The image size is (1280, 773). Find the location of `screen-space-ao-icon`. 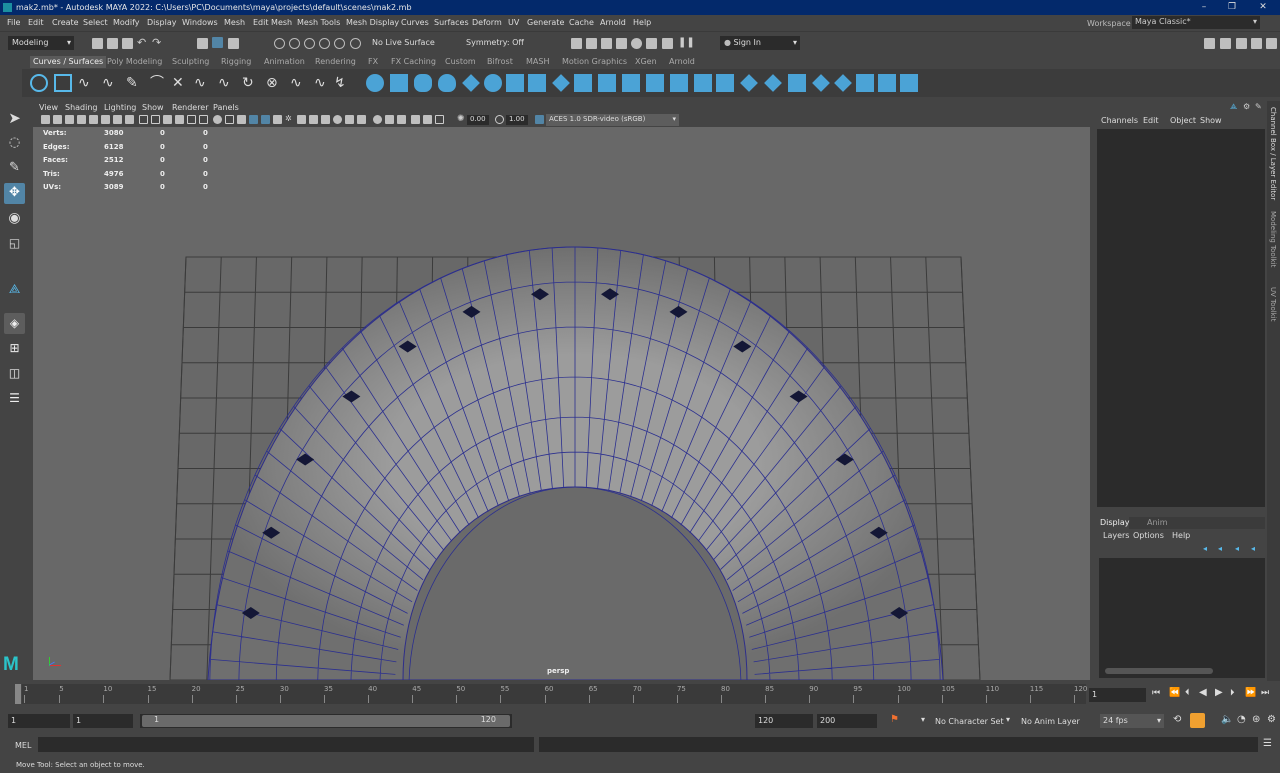

screen-space-ao-icon is located at coordinates (229, 119).